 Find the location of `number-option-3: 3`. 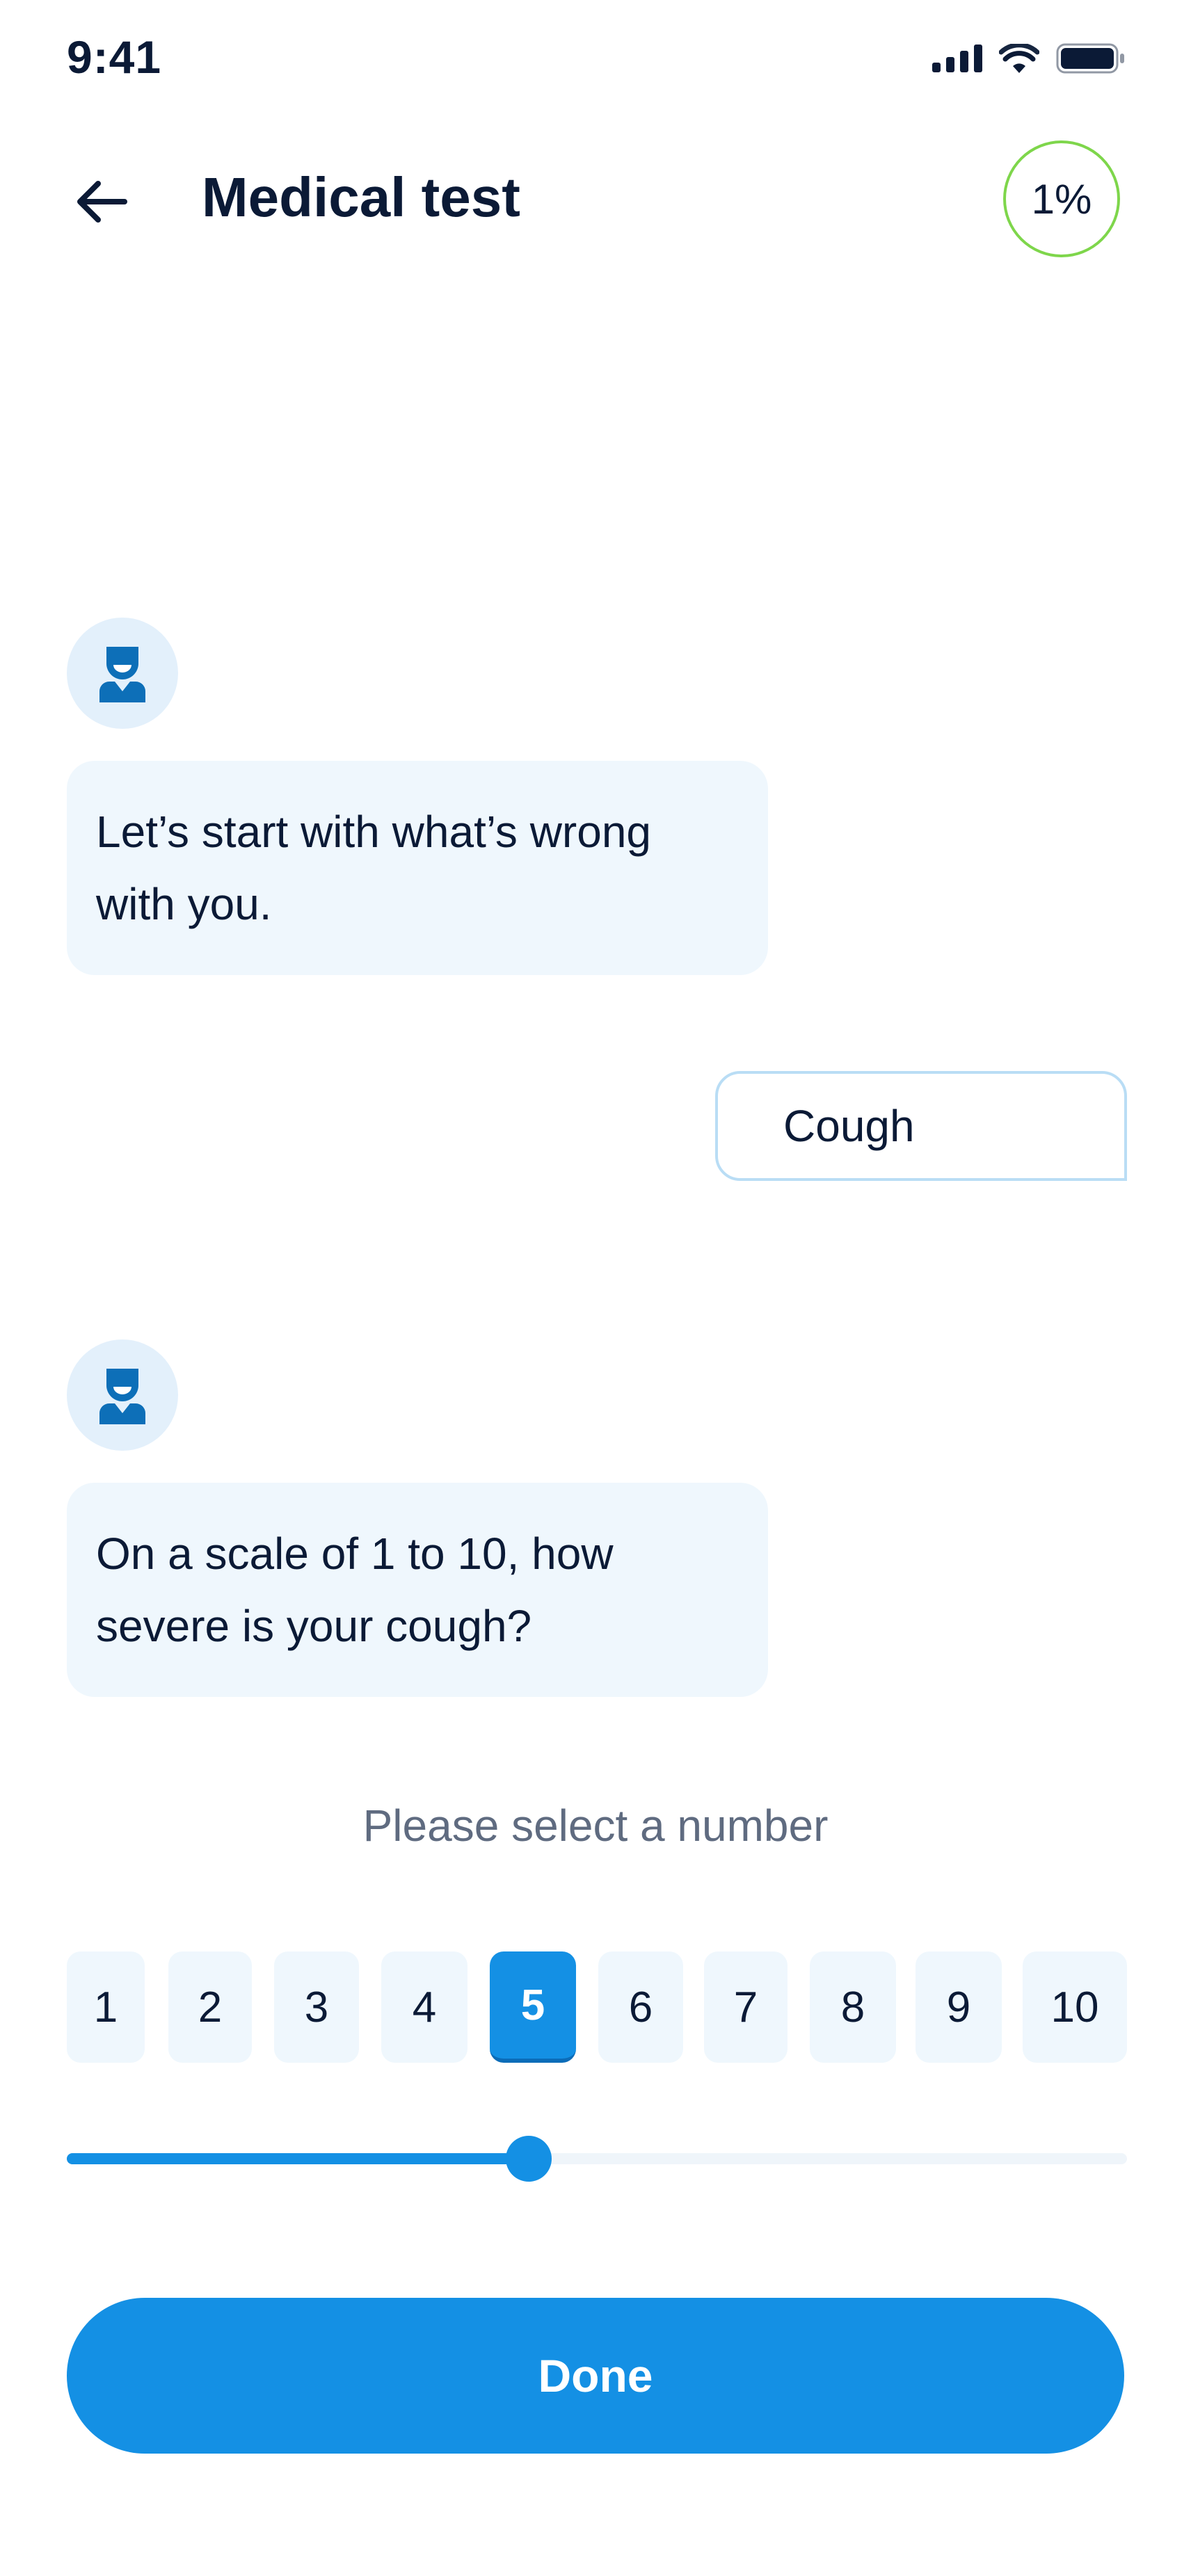

number-option-3: 3 is located at coordinates (316, 2007).